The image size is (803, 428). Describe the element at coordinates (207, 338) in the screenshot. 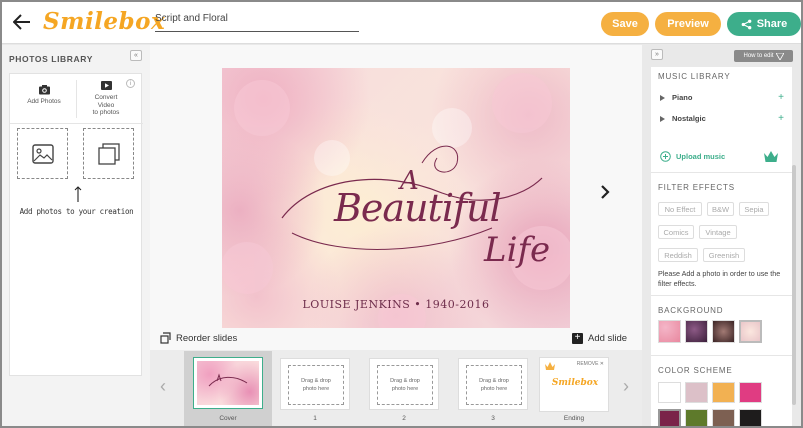

I see `reorder-label: Reorder slides` at that location.